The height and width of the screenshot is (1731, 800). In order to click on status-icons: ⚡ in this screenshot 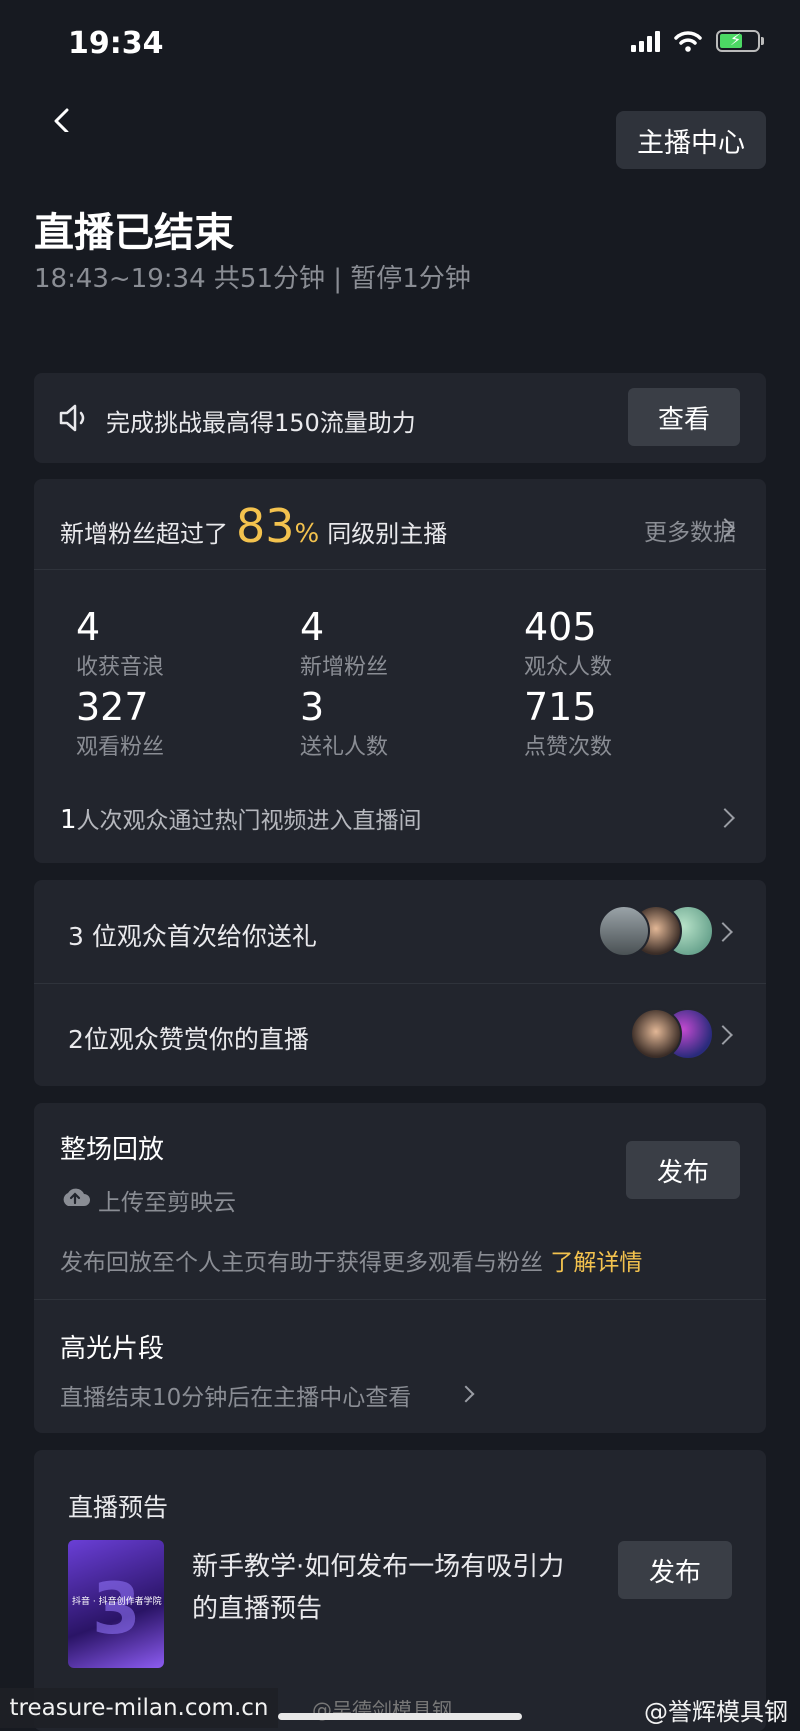, I will do `click(697, 41)`.